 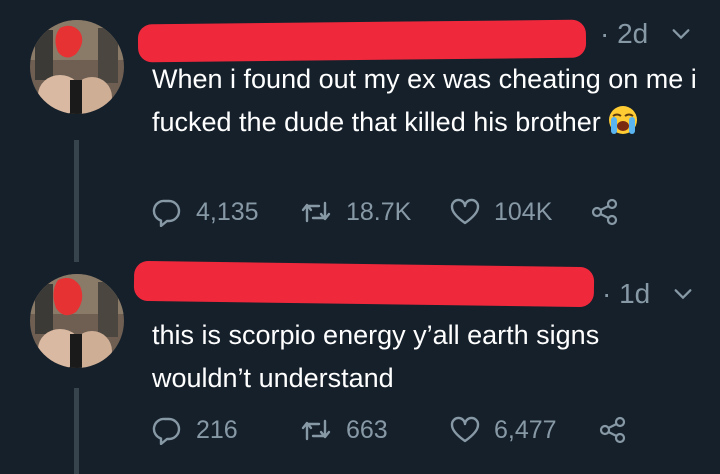 I want to click on tweet-meta: · 1d, so click(x=648, y=294).